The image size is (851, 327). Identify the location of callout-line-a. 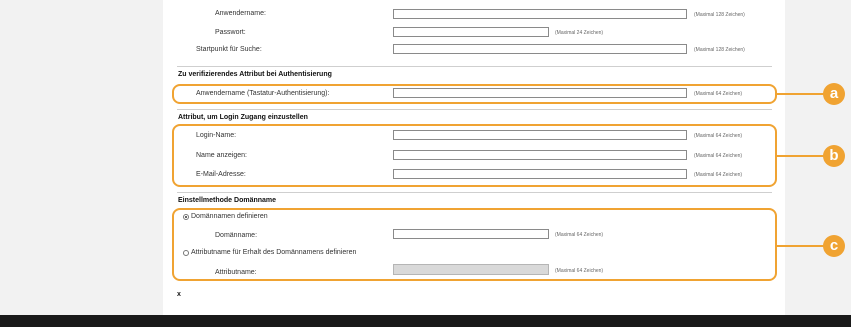
(801, 94).